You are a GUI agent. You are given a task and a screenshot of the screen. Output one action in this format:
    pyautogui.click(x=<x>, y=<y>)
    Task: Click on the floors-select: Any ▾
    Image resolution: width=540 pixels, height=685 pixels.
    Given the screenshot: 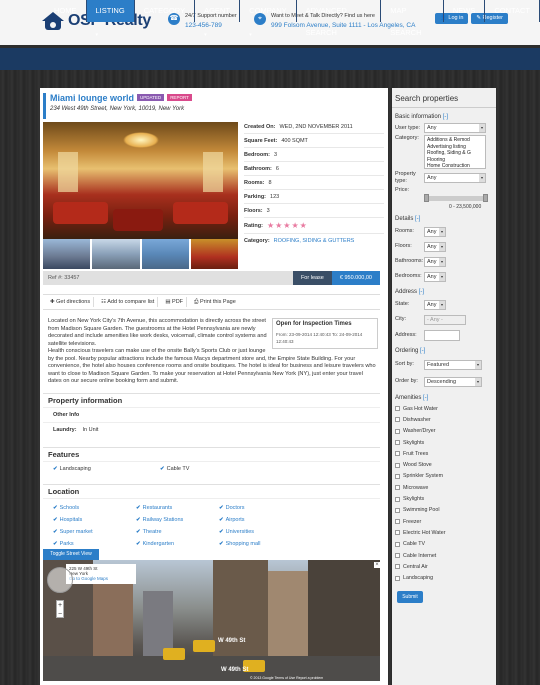 What is the action you would take?
    pyautogui.click(x=435, y=246)
    